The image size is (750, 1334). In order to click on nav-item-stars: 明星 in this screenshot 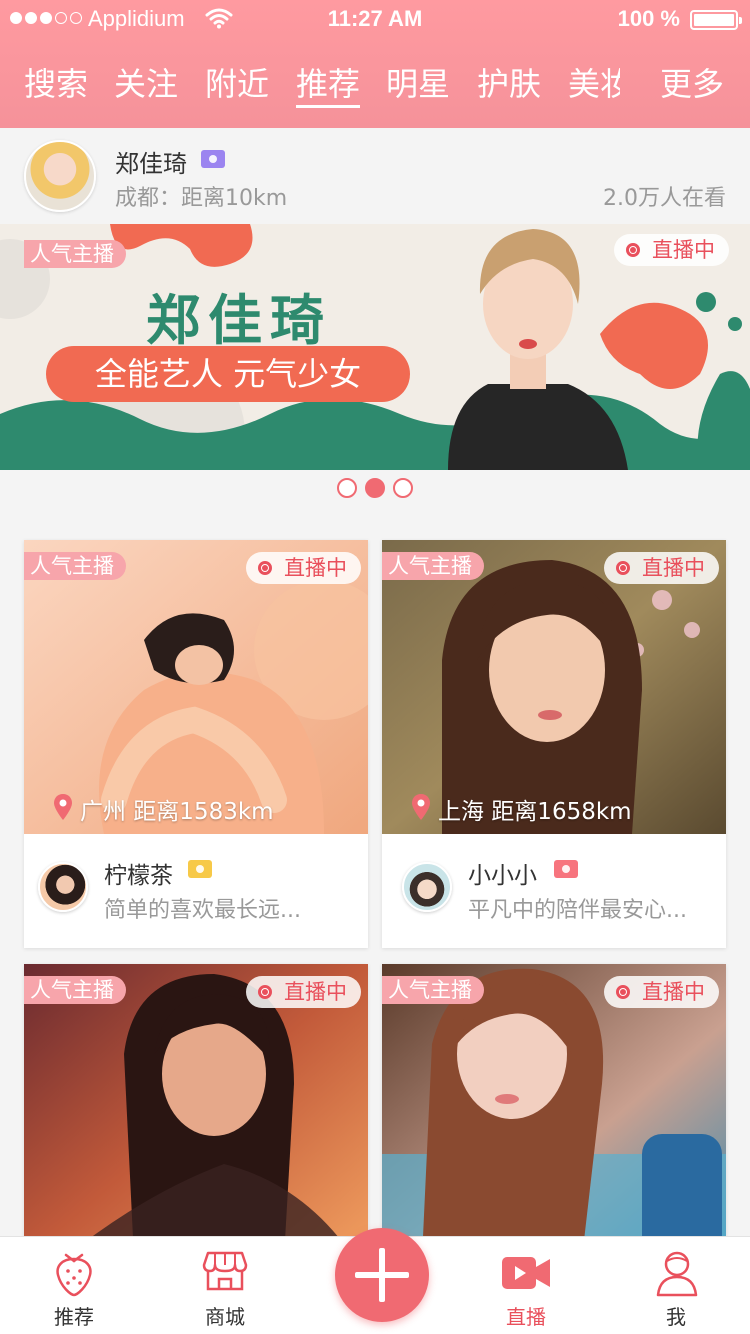, I will do `click(418, 87)`.